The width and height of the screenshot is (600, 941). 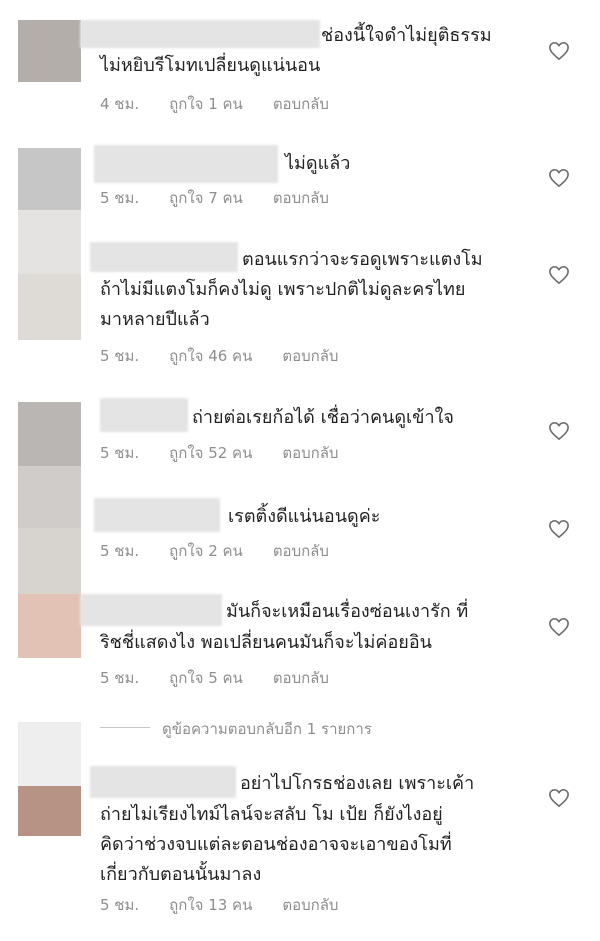 I want to click on comment-meta: 5 ชม. ถูกใจ 52 คน ตอบกลับ, so click(x=234, y=453).